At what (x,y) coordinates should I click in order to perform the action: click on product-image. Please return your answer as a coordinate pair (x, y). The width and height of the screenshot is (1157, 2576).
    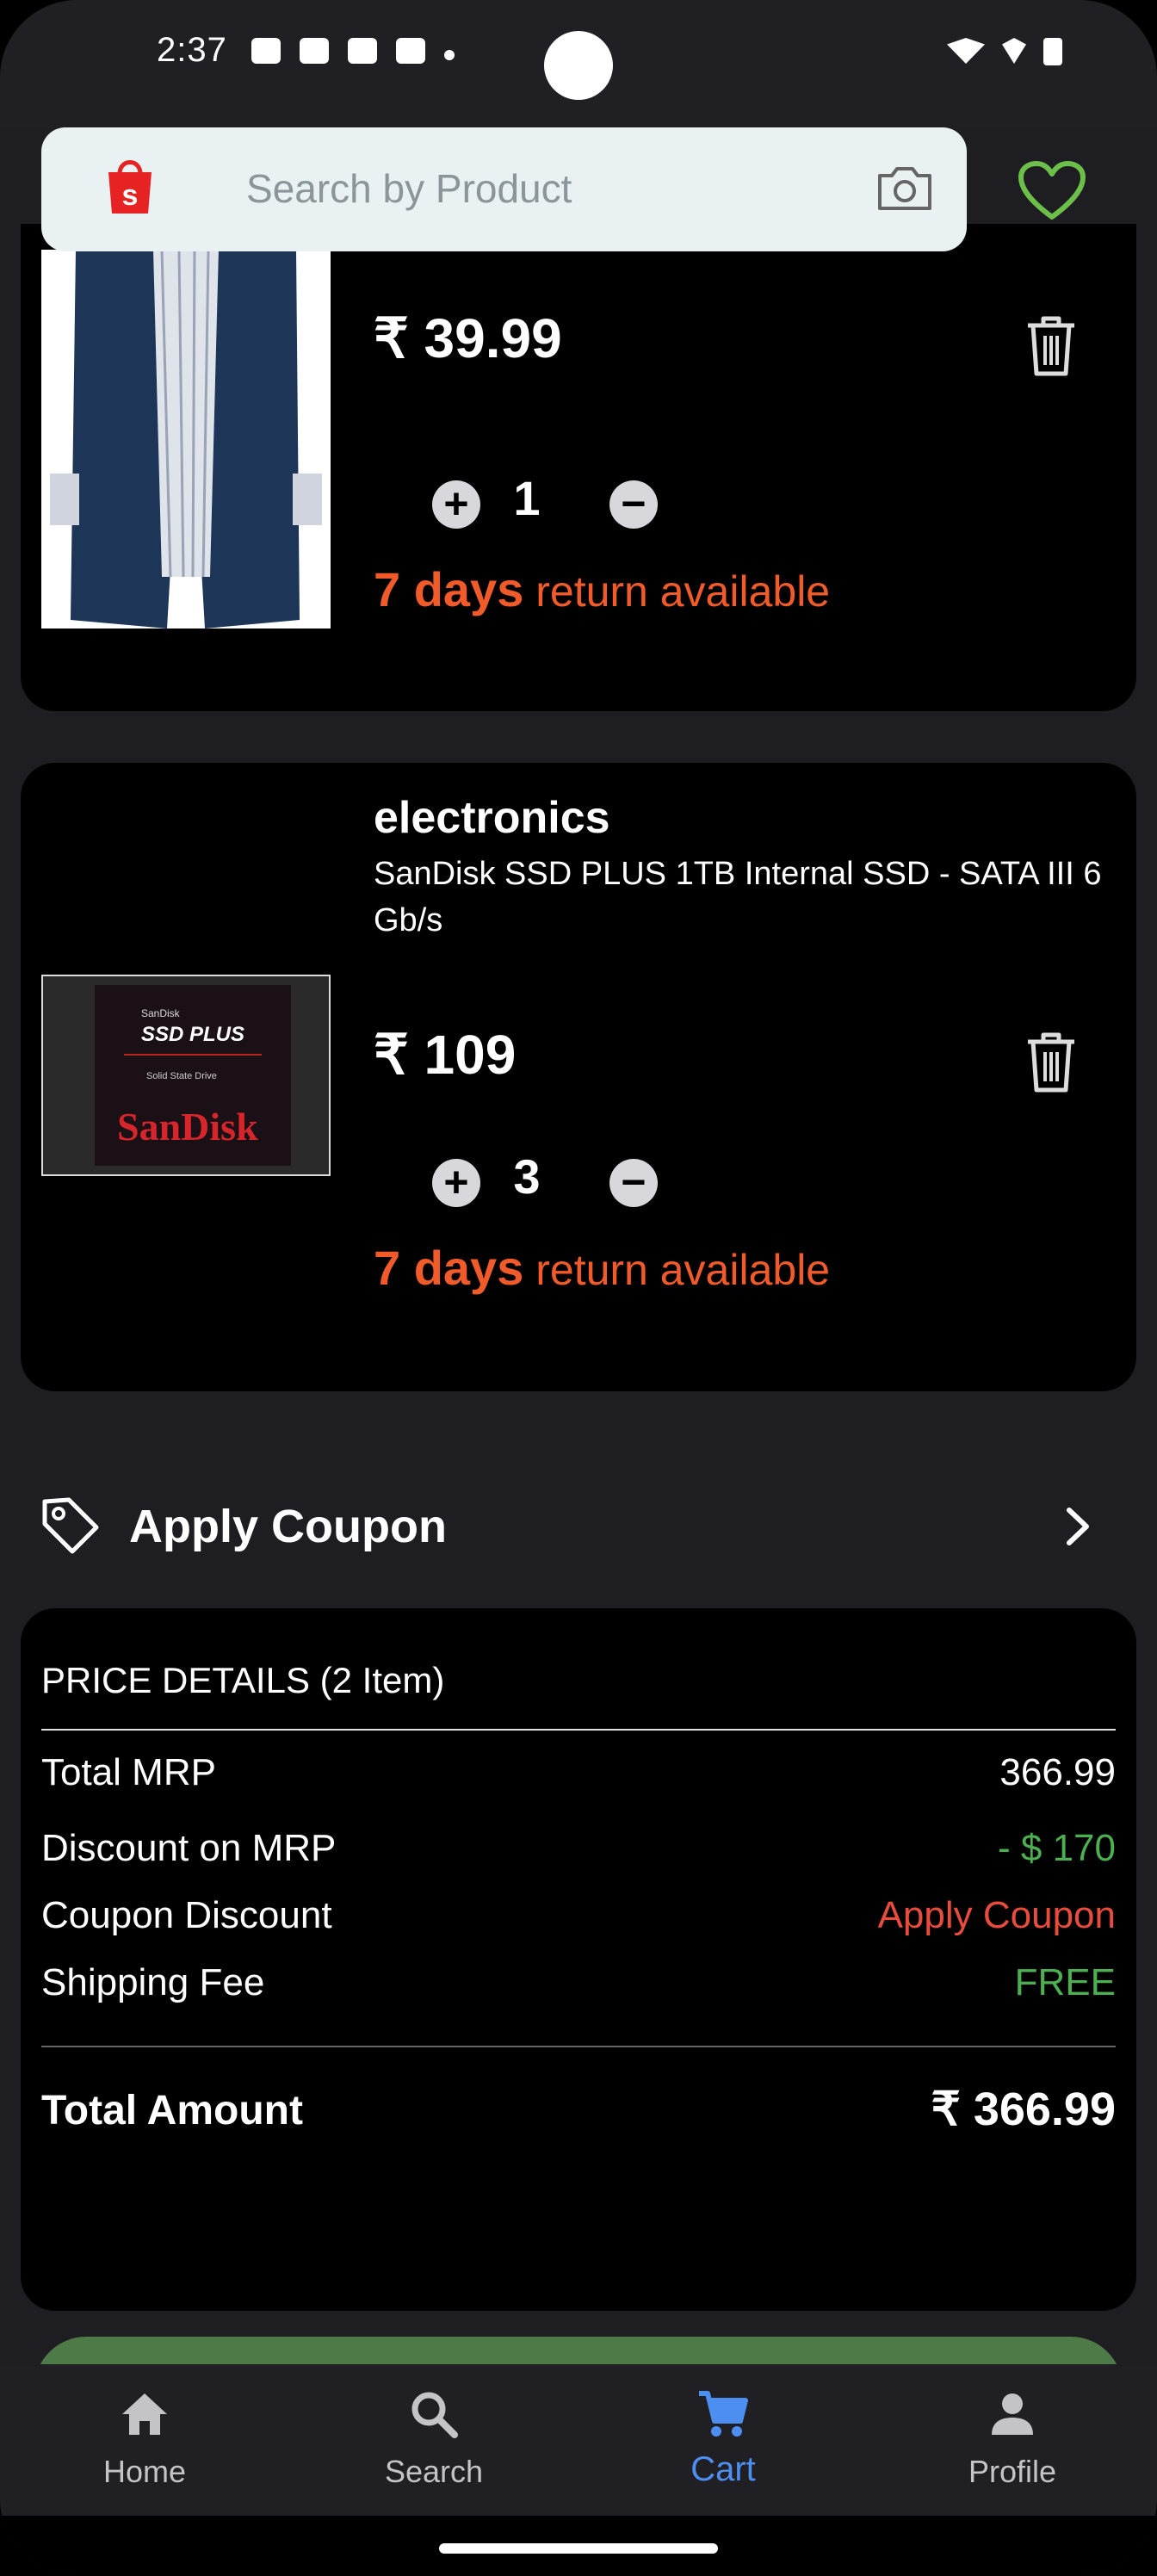
    Looking at the image, I should click on (186, 439).